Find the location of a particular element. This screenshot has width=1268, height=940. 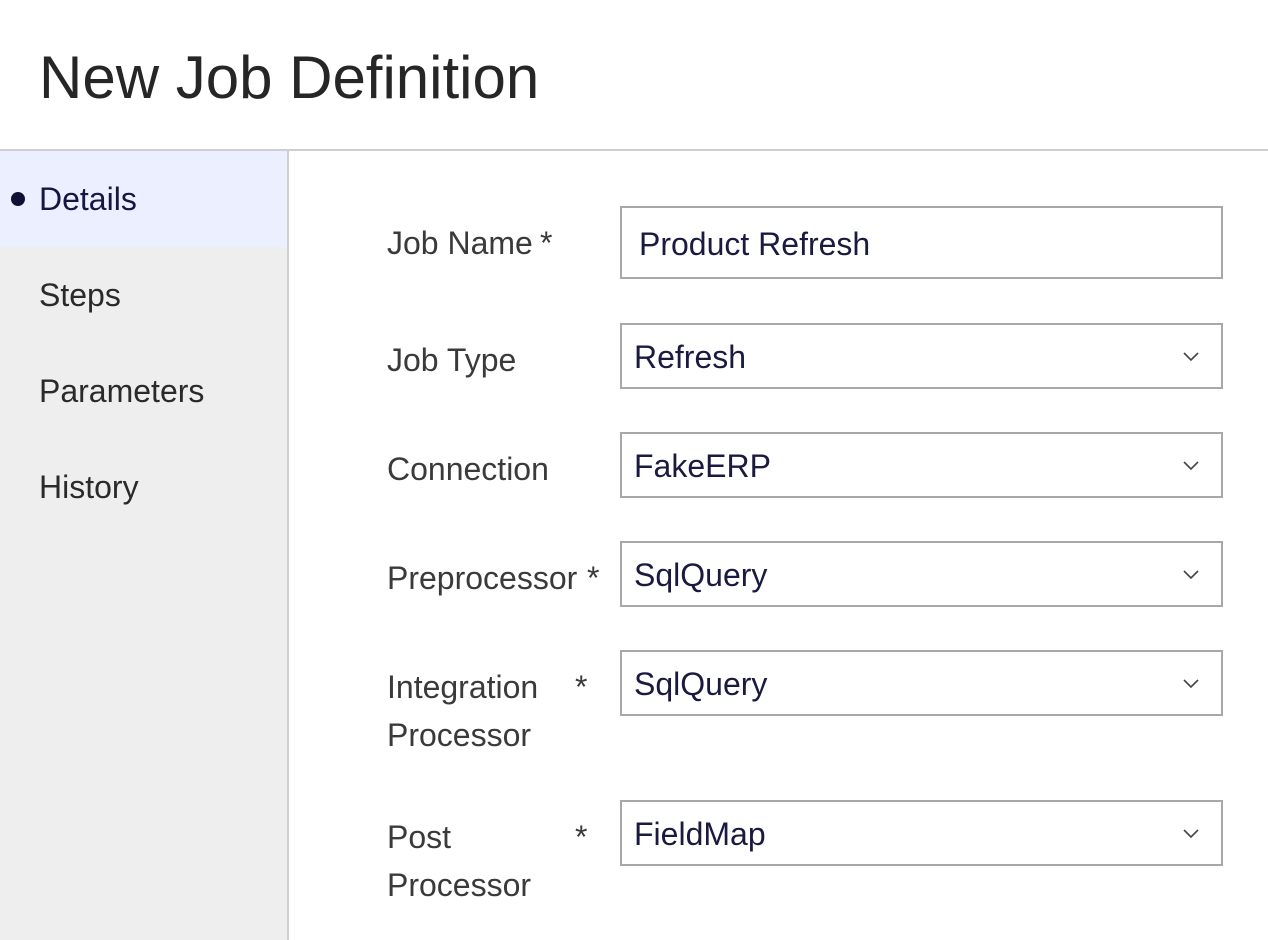

sidebar-item-details: Details is located at coordinates (143, 199).